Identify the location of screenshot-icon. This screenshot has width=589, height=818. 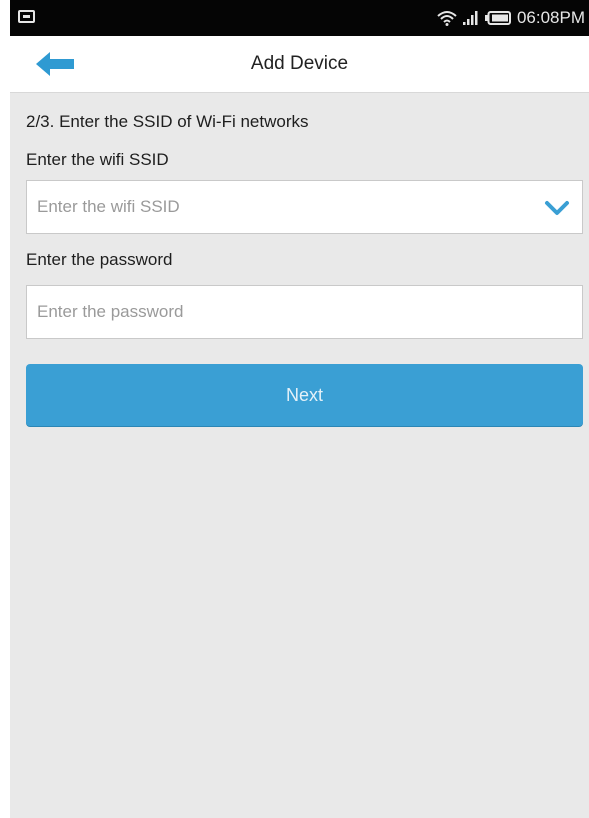
(26, 16).